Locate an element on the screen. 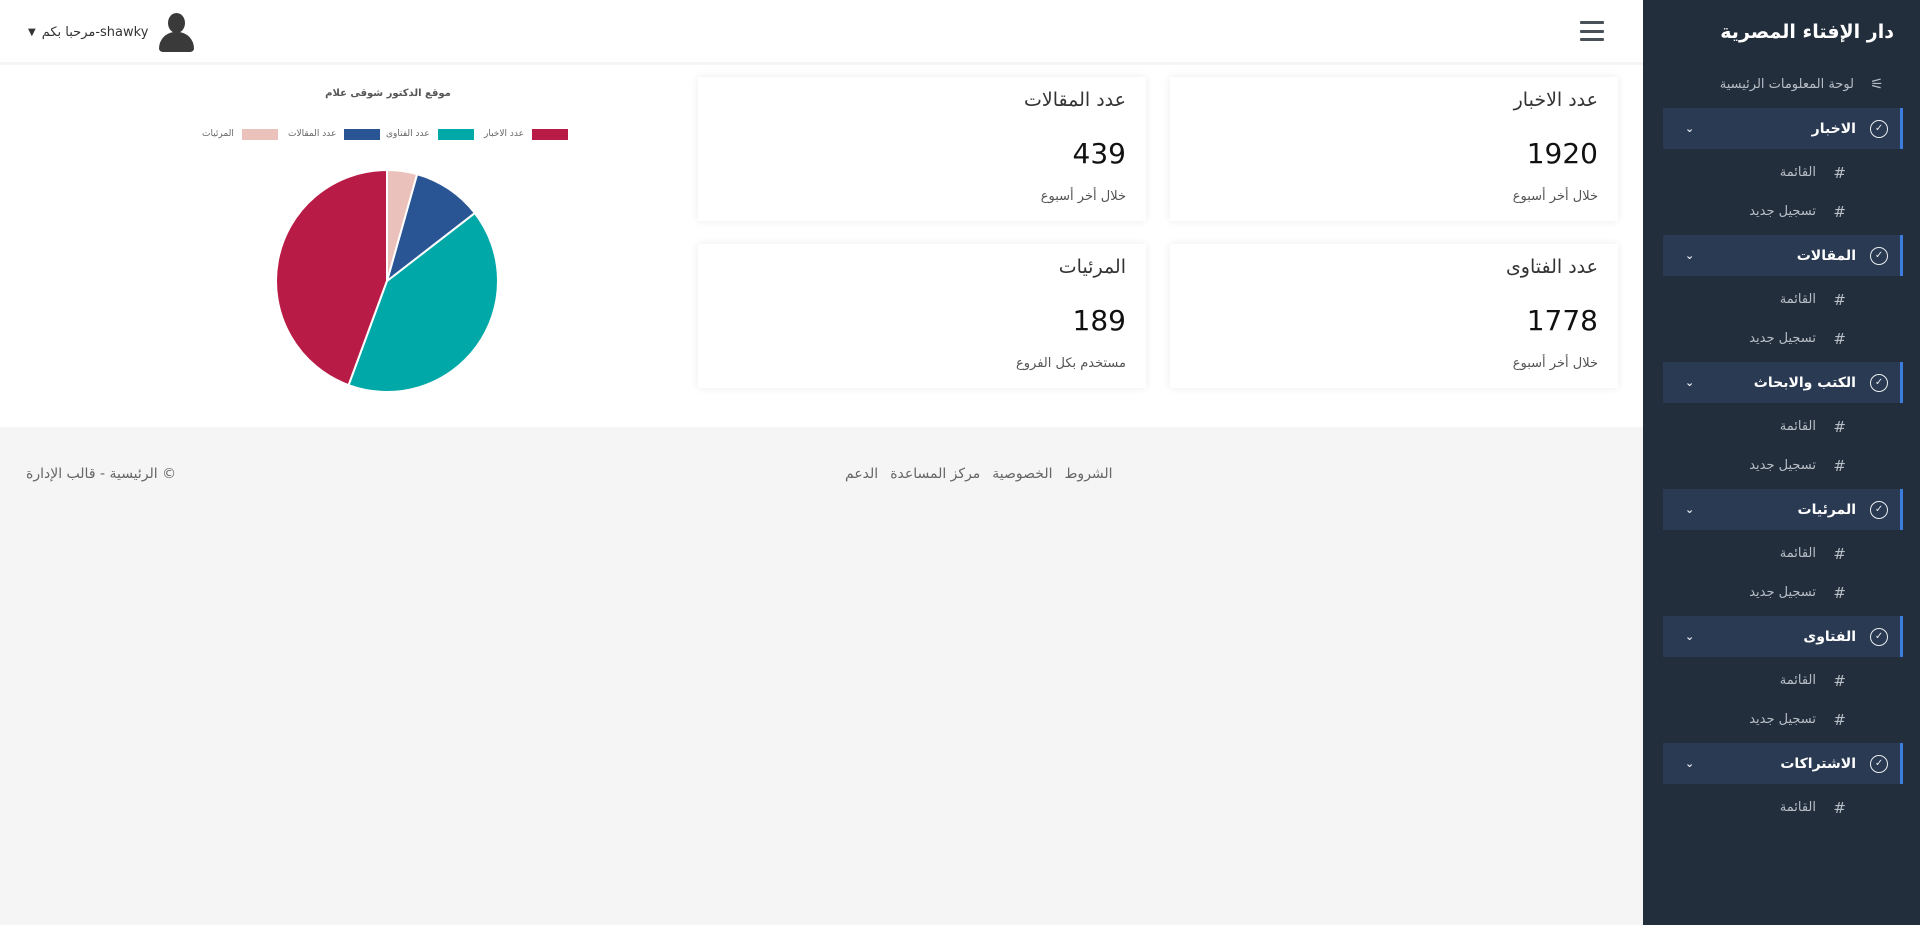 The height and width of the screenshot is (925, 1920). sidebar-item-dashboard: ⚟ لوحة المعلومات الرئيسية is located at coordinates (1781, 84).